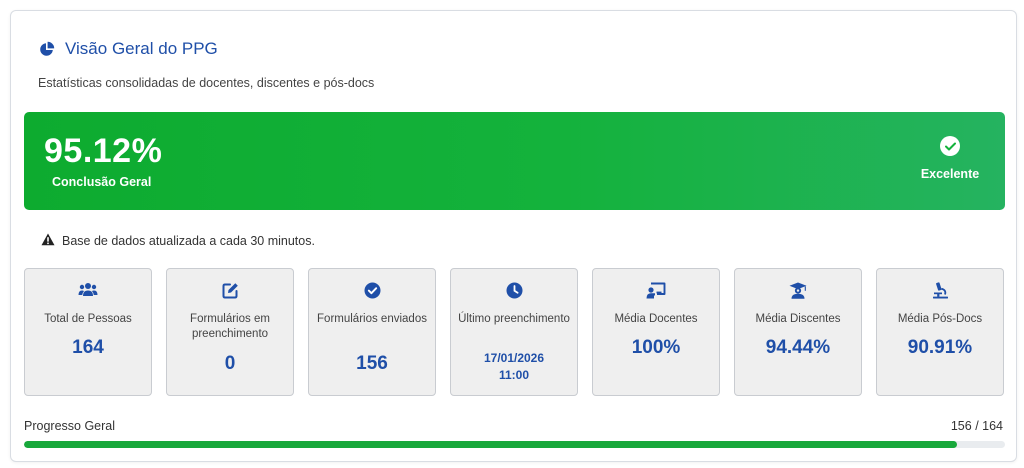 The width and height of the screenshot is (1024, 468). Describe the element at coordinates (798, 347) in the screenshot. I see `stat-value: 94.44%` at that location.